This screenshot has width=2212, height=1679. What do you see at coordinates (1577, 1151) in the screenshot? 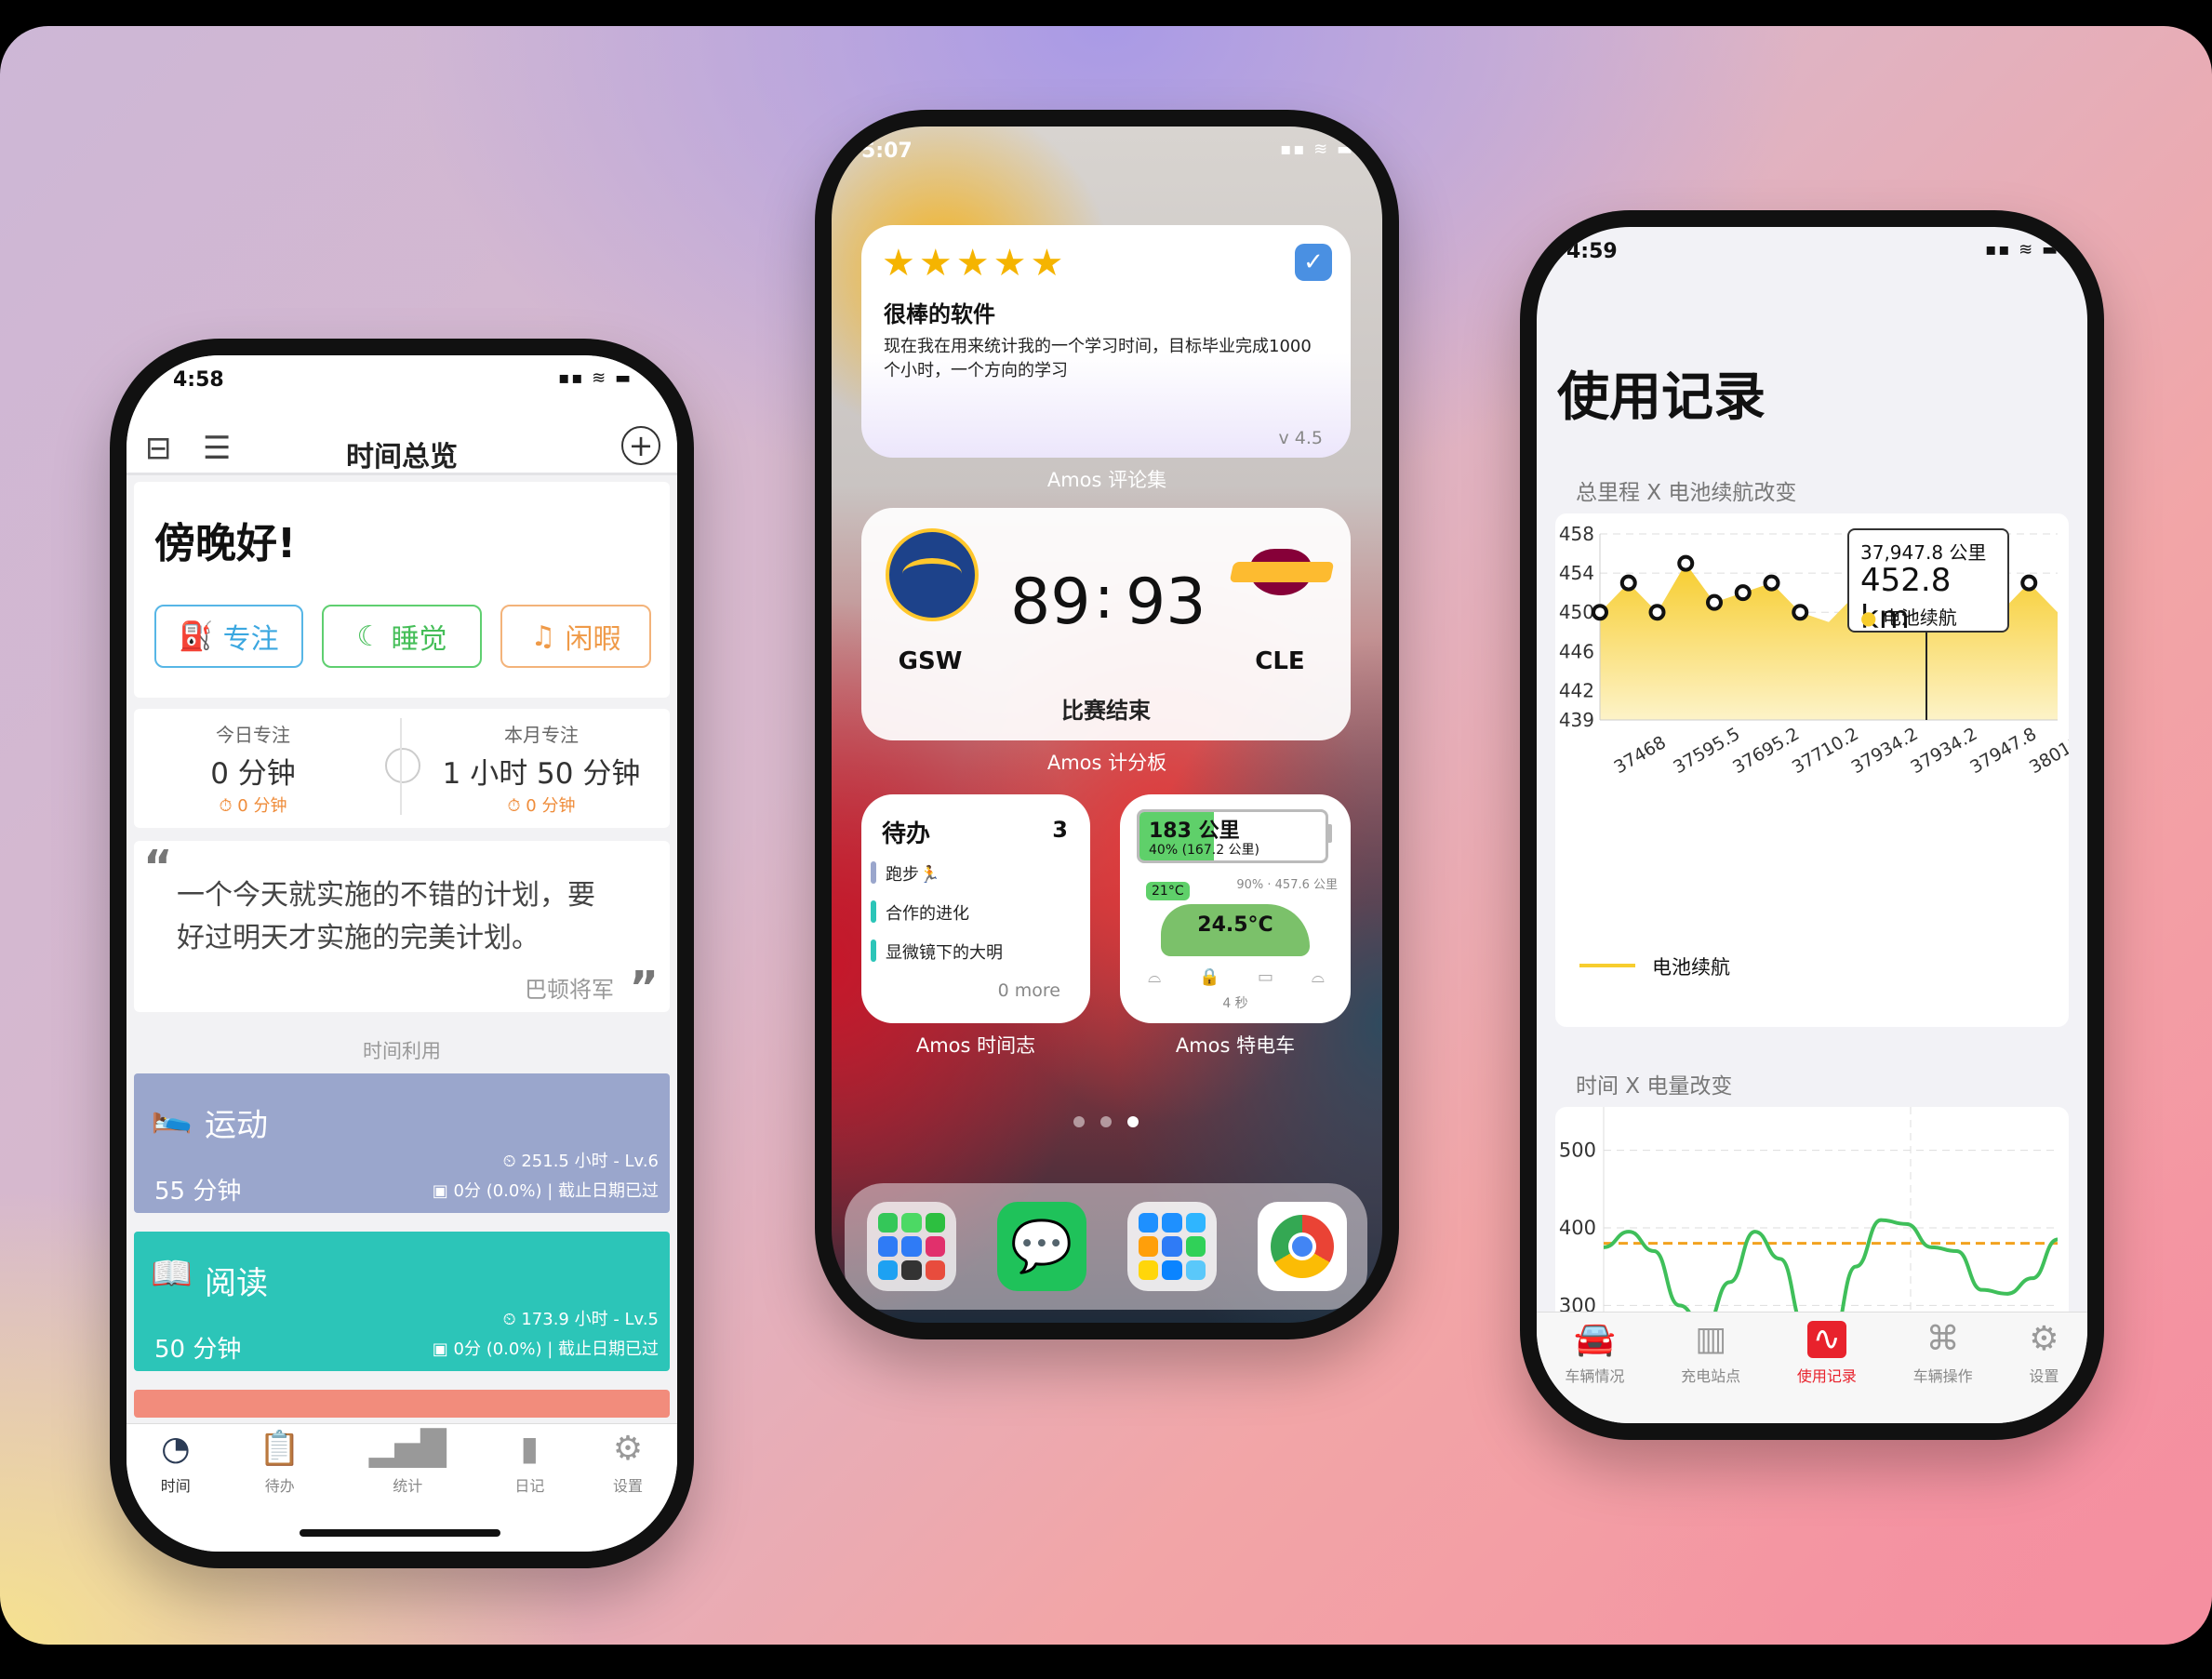
I see `y-tick-label: 500` at bounding box center [1577, 1151].